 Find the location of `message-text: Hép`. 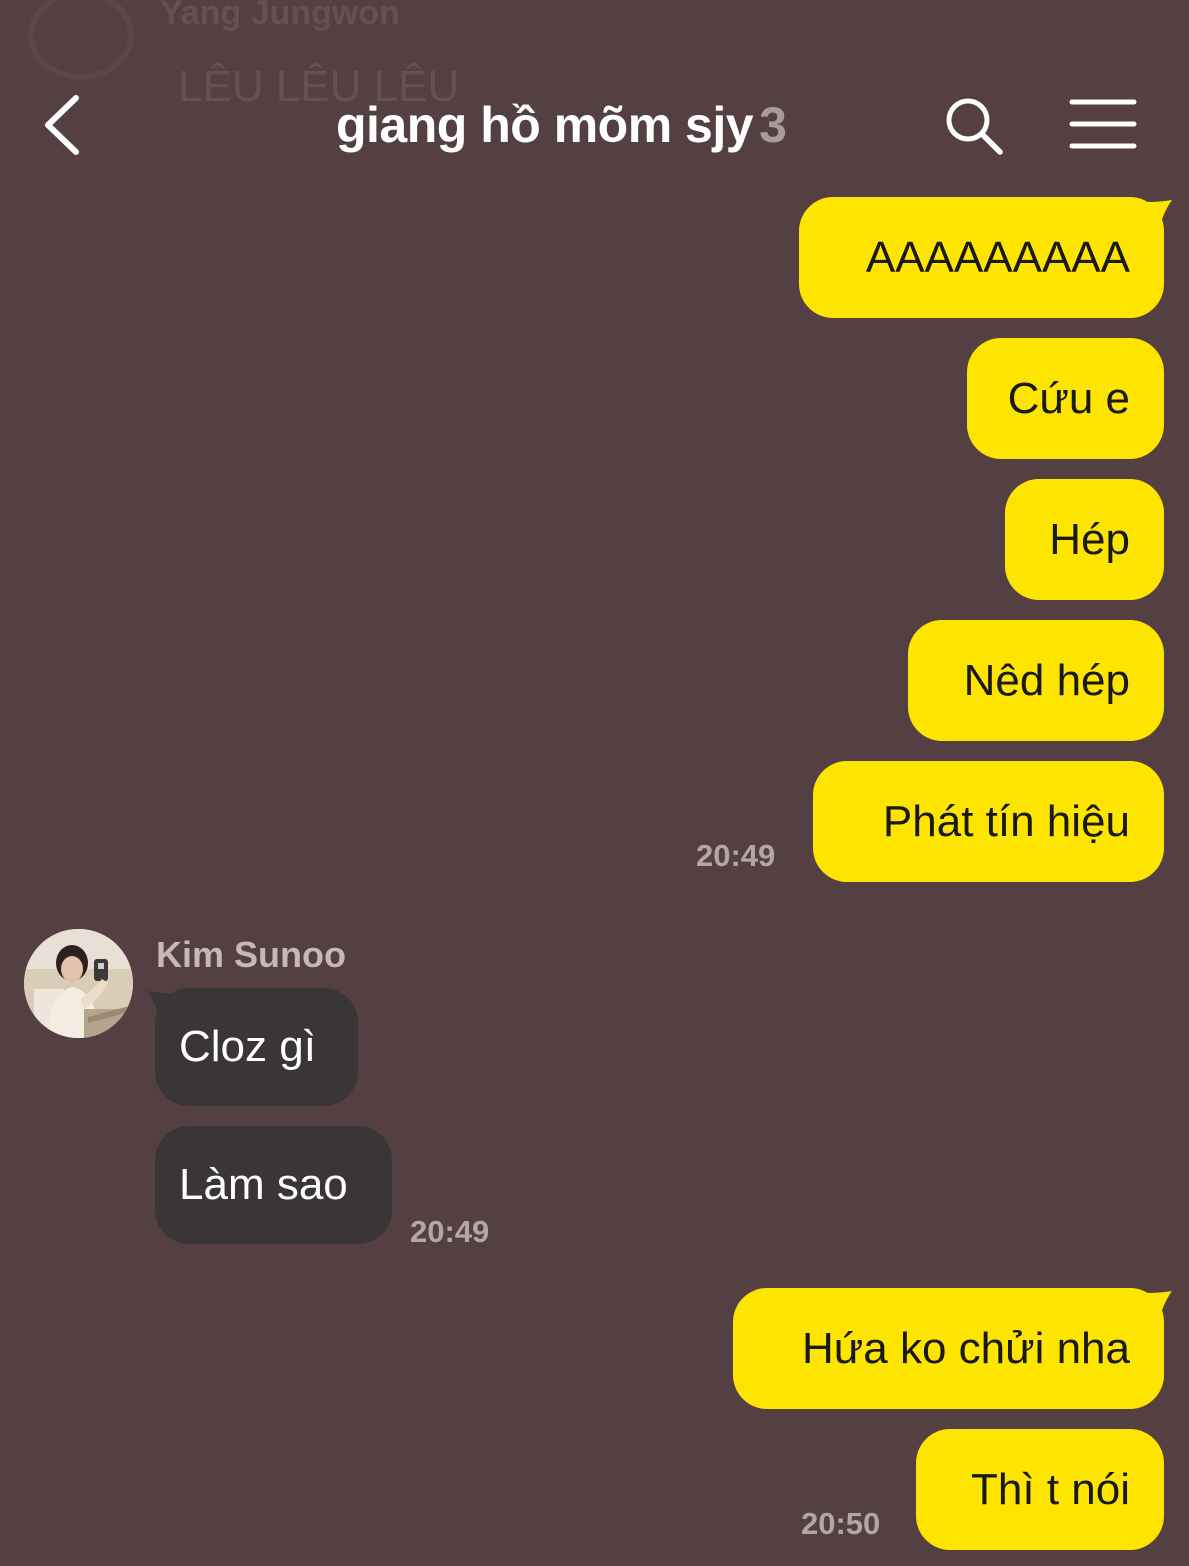

message-text: Hép is located at coordinates (1089, 539).